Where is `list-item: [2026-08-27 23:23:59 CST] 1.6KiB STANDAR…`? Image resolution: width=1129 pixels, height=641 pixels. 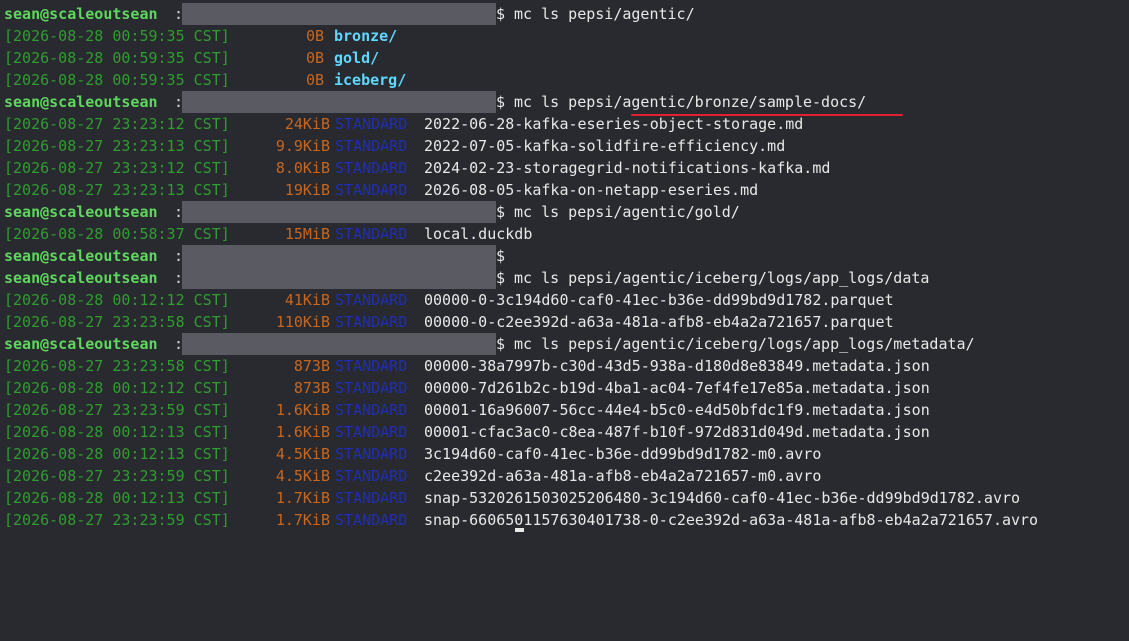 list-item: [2026-08-27 23:23:59 CST] 1.6KiB STANDAR… is located at coordinates (566, 410).